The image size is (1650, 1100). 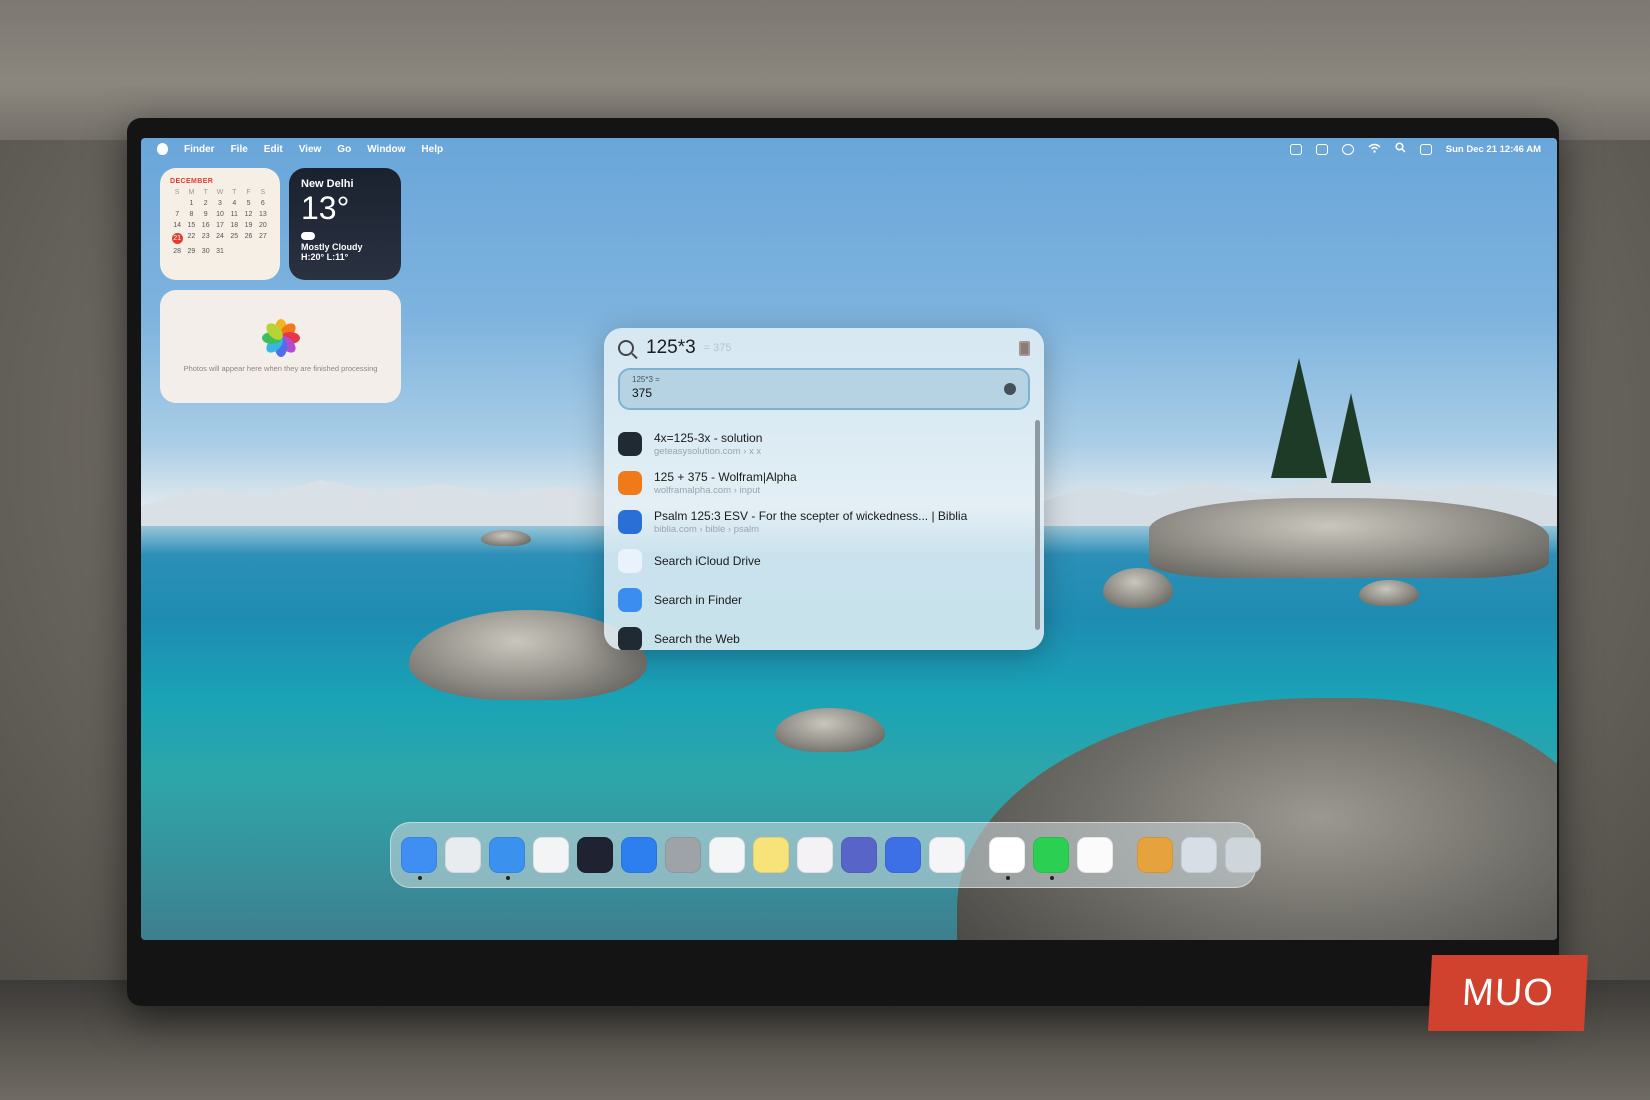 I want to click on calendar-day: 29, so click(x=191, y=251).